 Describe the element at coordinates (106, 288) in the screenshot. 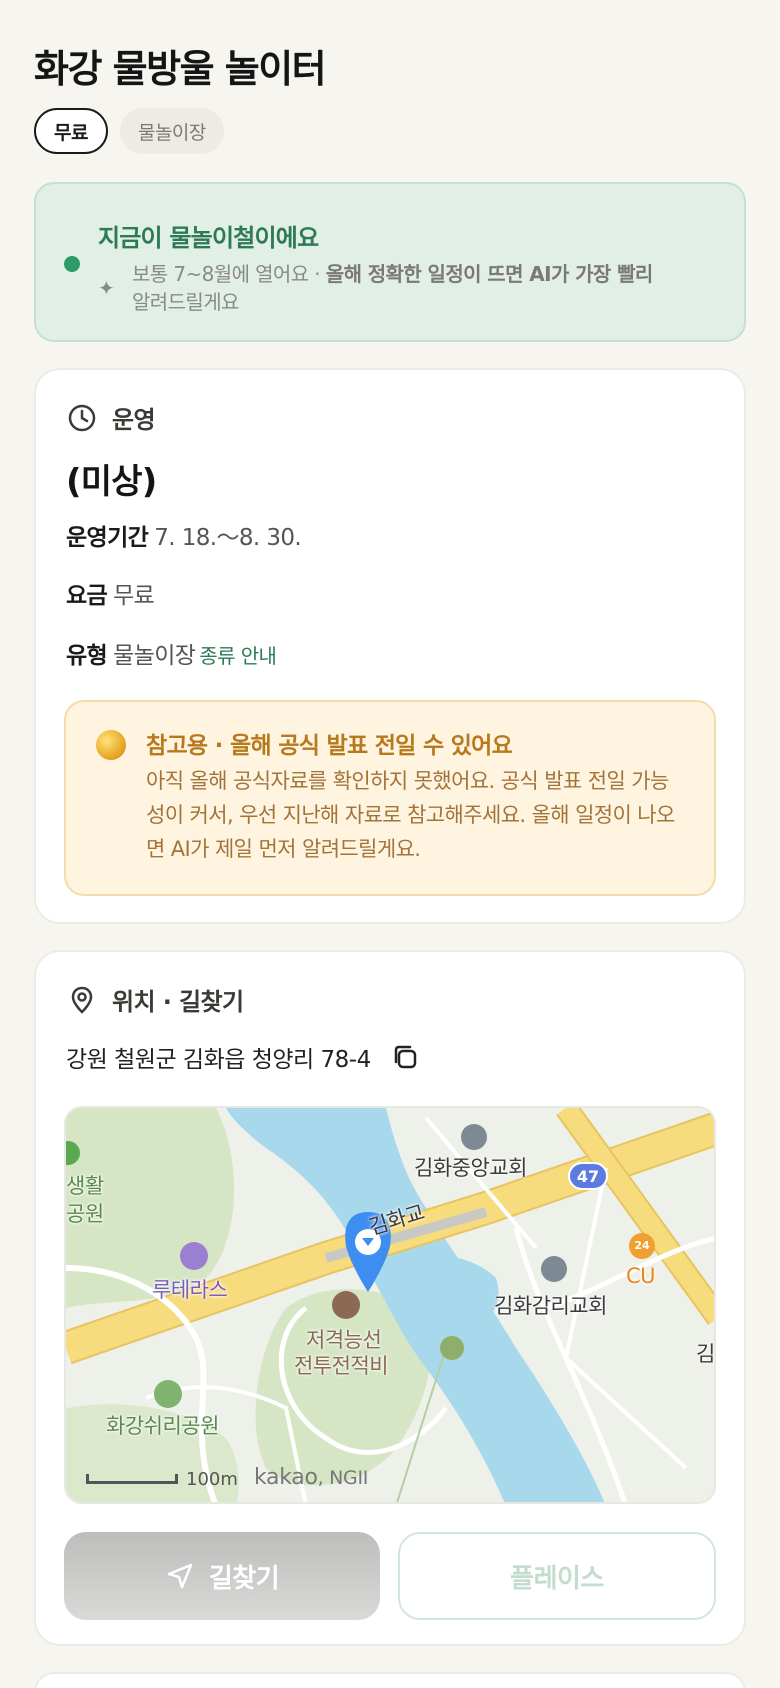

I see `sparkle-icon: ✦` at that location.